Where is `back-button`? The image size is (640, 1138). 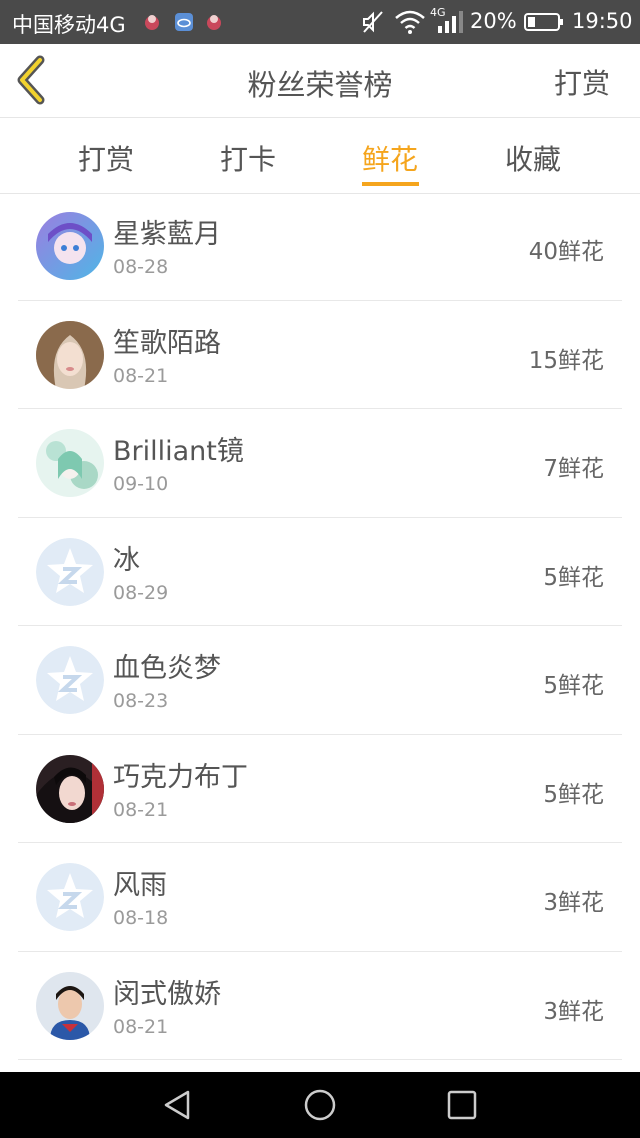 back-button is located at coordinates (35, 80).